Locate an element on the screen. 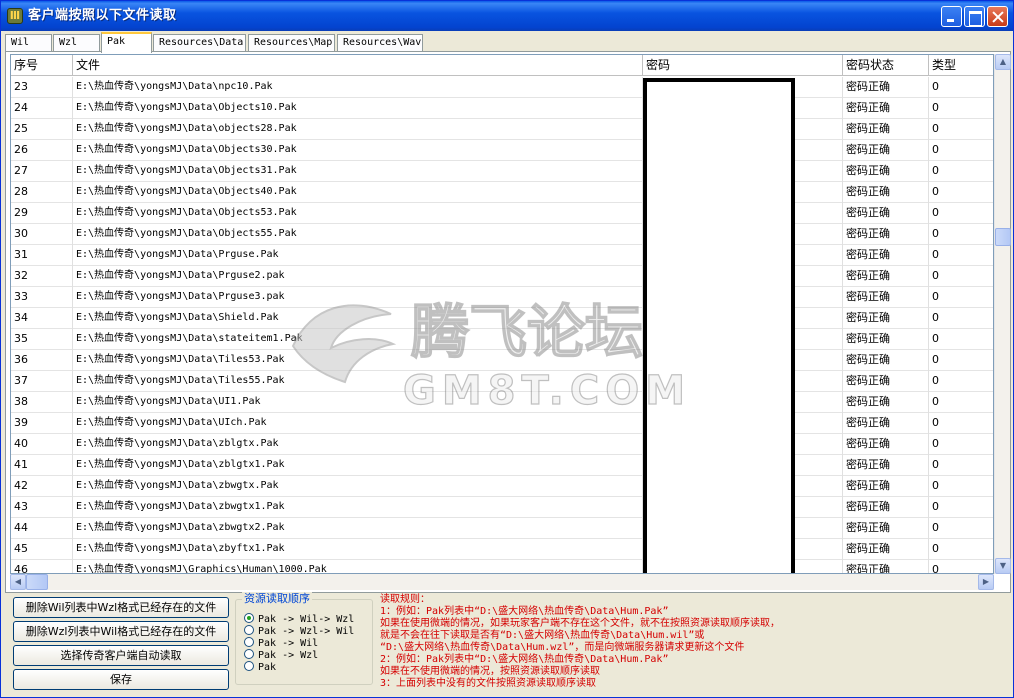 The height and width of the screenshot is (698, 1014). row-number-cell: 34 is located at coordinates (42, 318).